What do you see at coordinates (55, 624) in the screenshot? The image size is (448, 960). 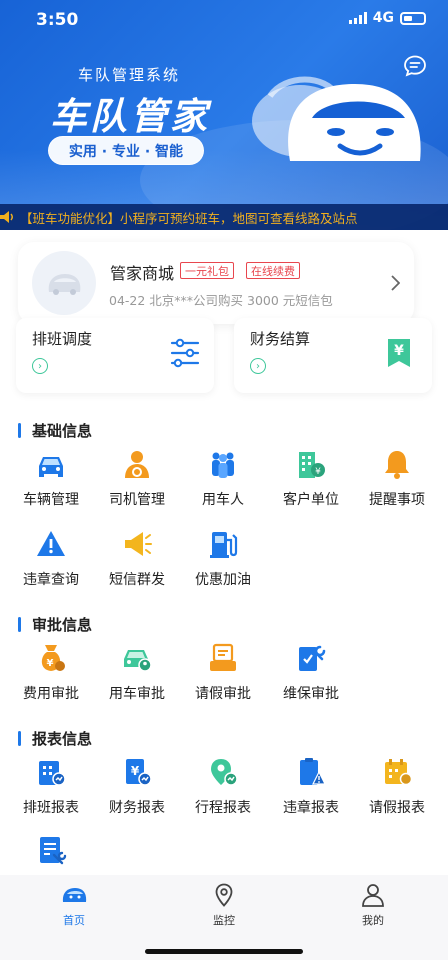 I see `section-title-approval: 审批信息` at bounding box center [55, 624].